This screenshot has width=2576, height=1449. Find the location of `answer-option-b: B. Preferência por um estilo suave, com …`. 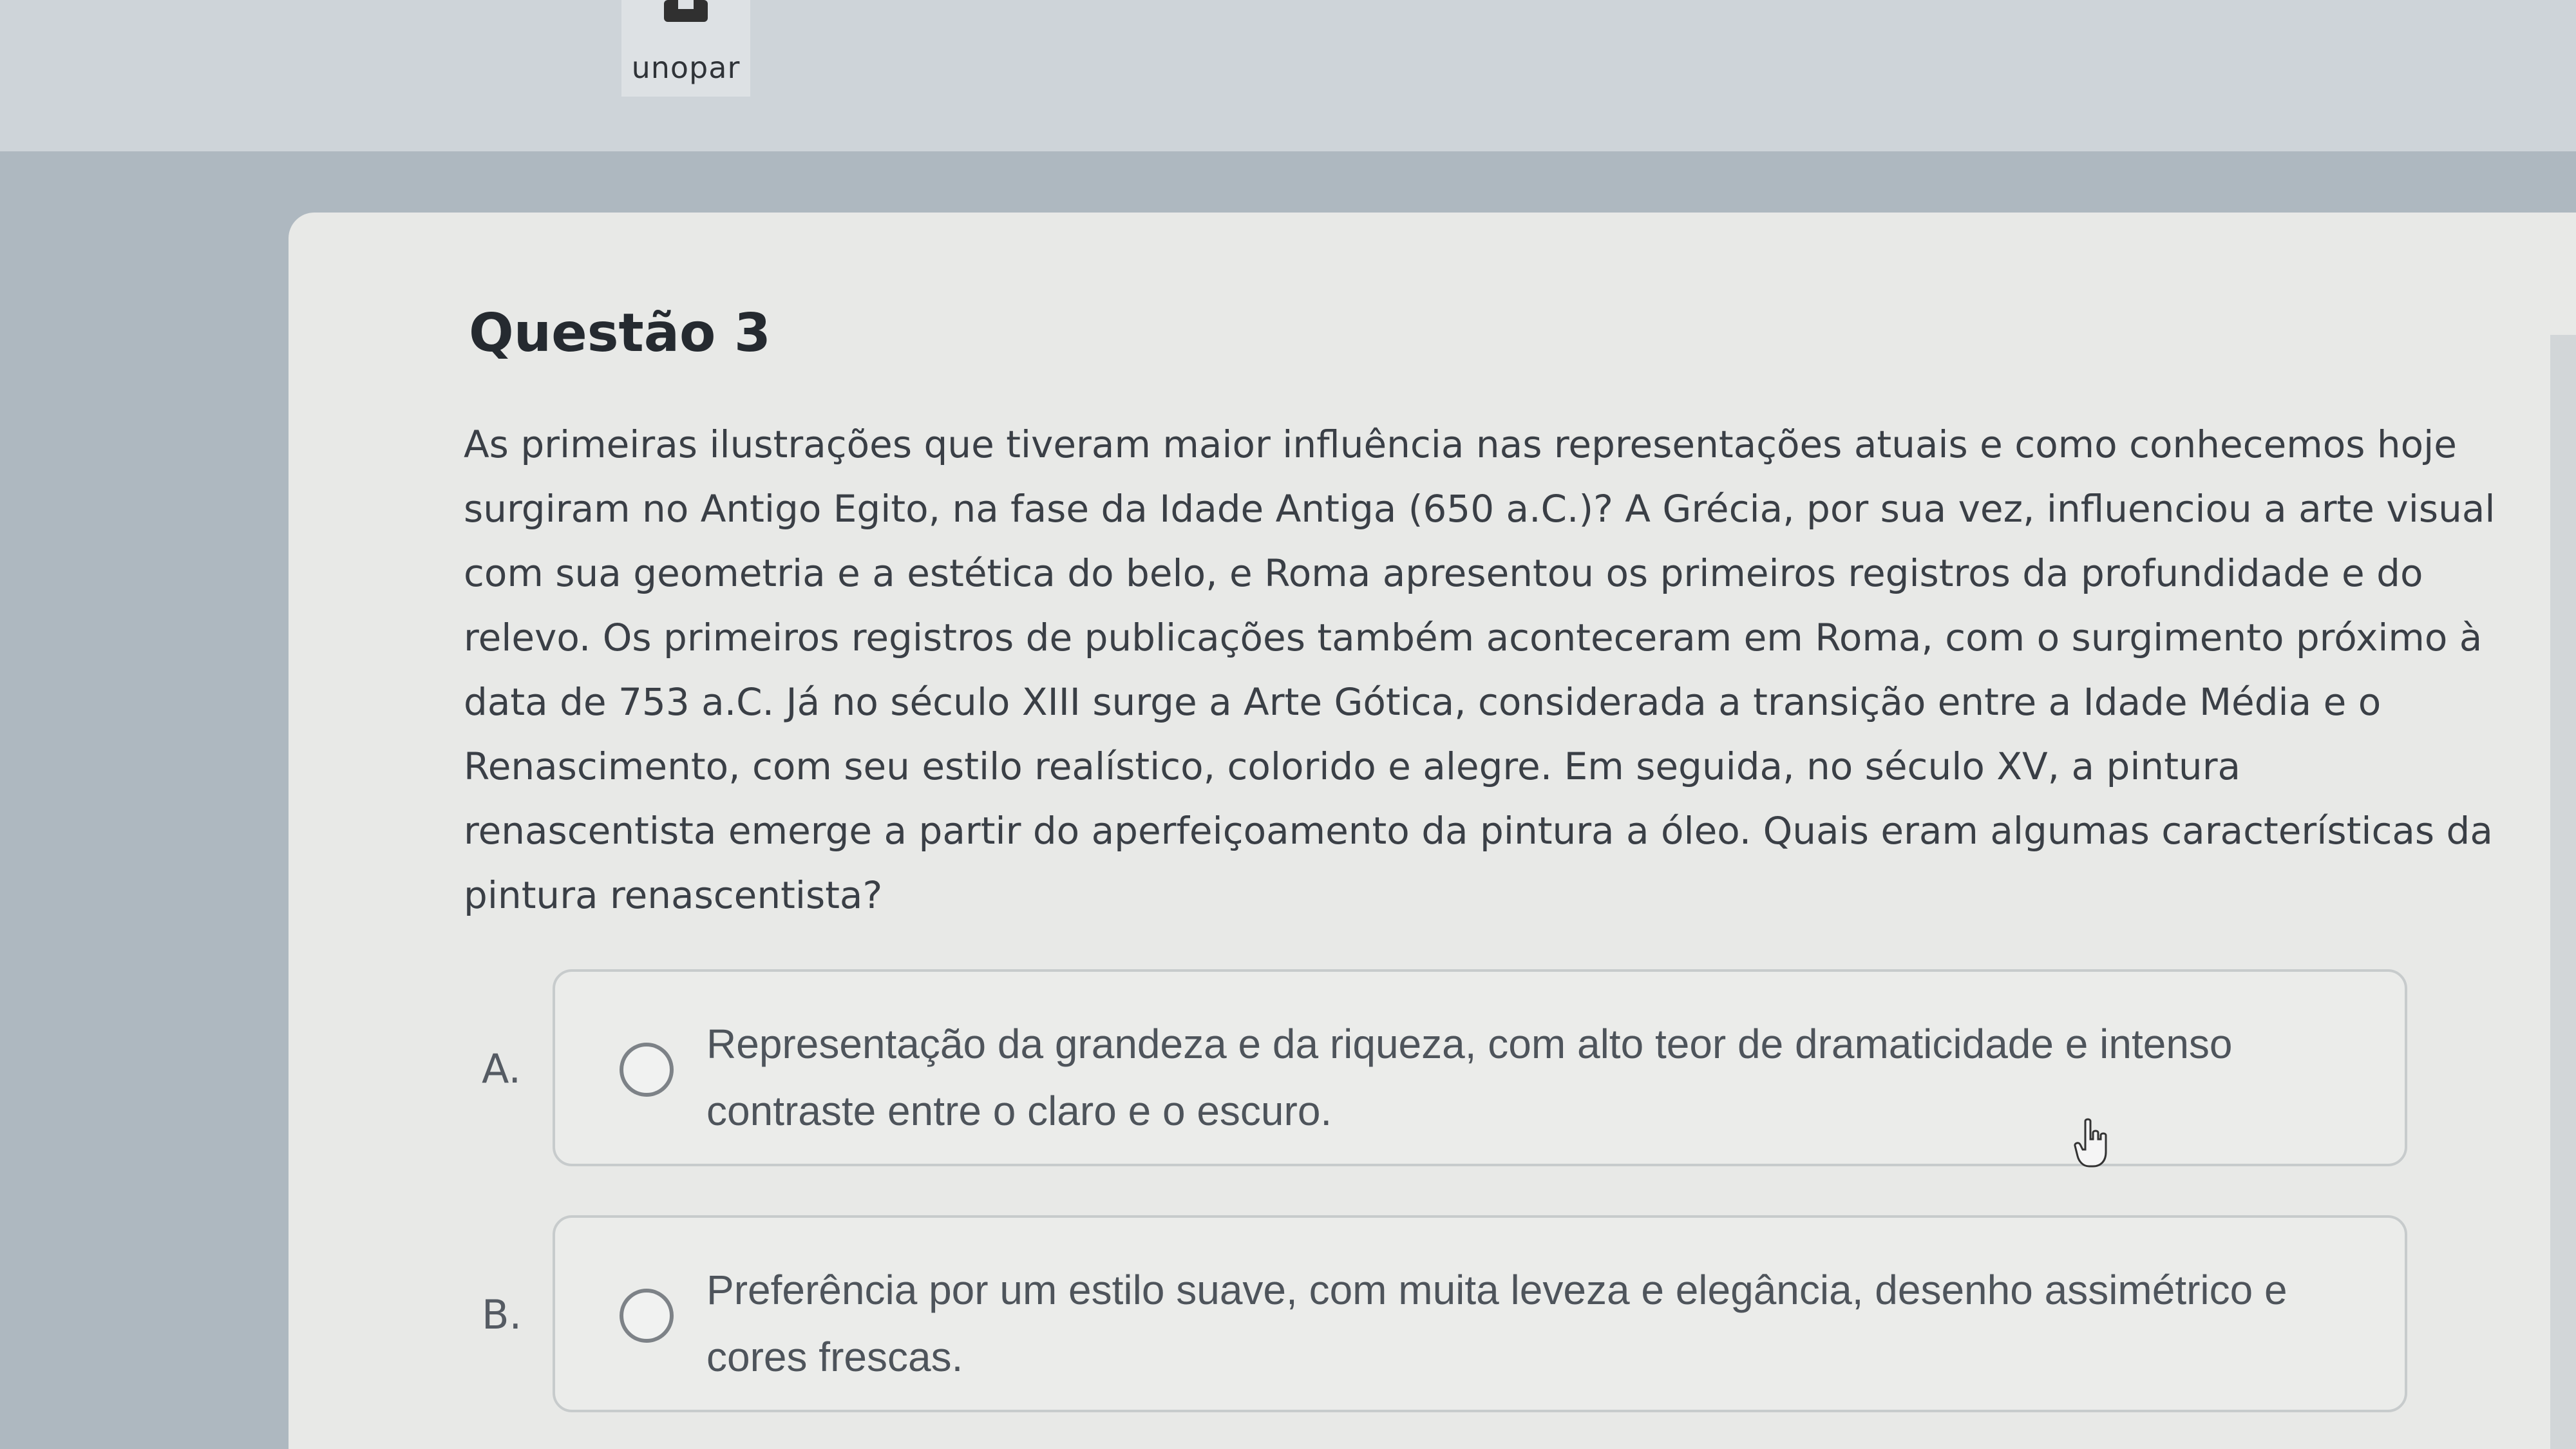

answer-option-b: B. Preferência por um estilo suave, com … is located at coordinates (1512, 1315).